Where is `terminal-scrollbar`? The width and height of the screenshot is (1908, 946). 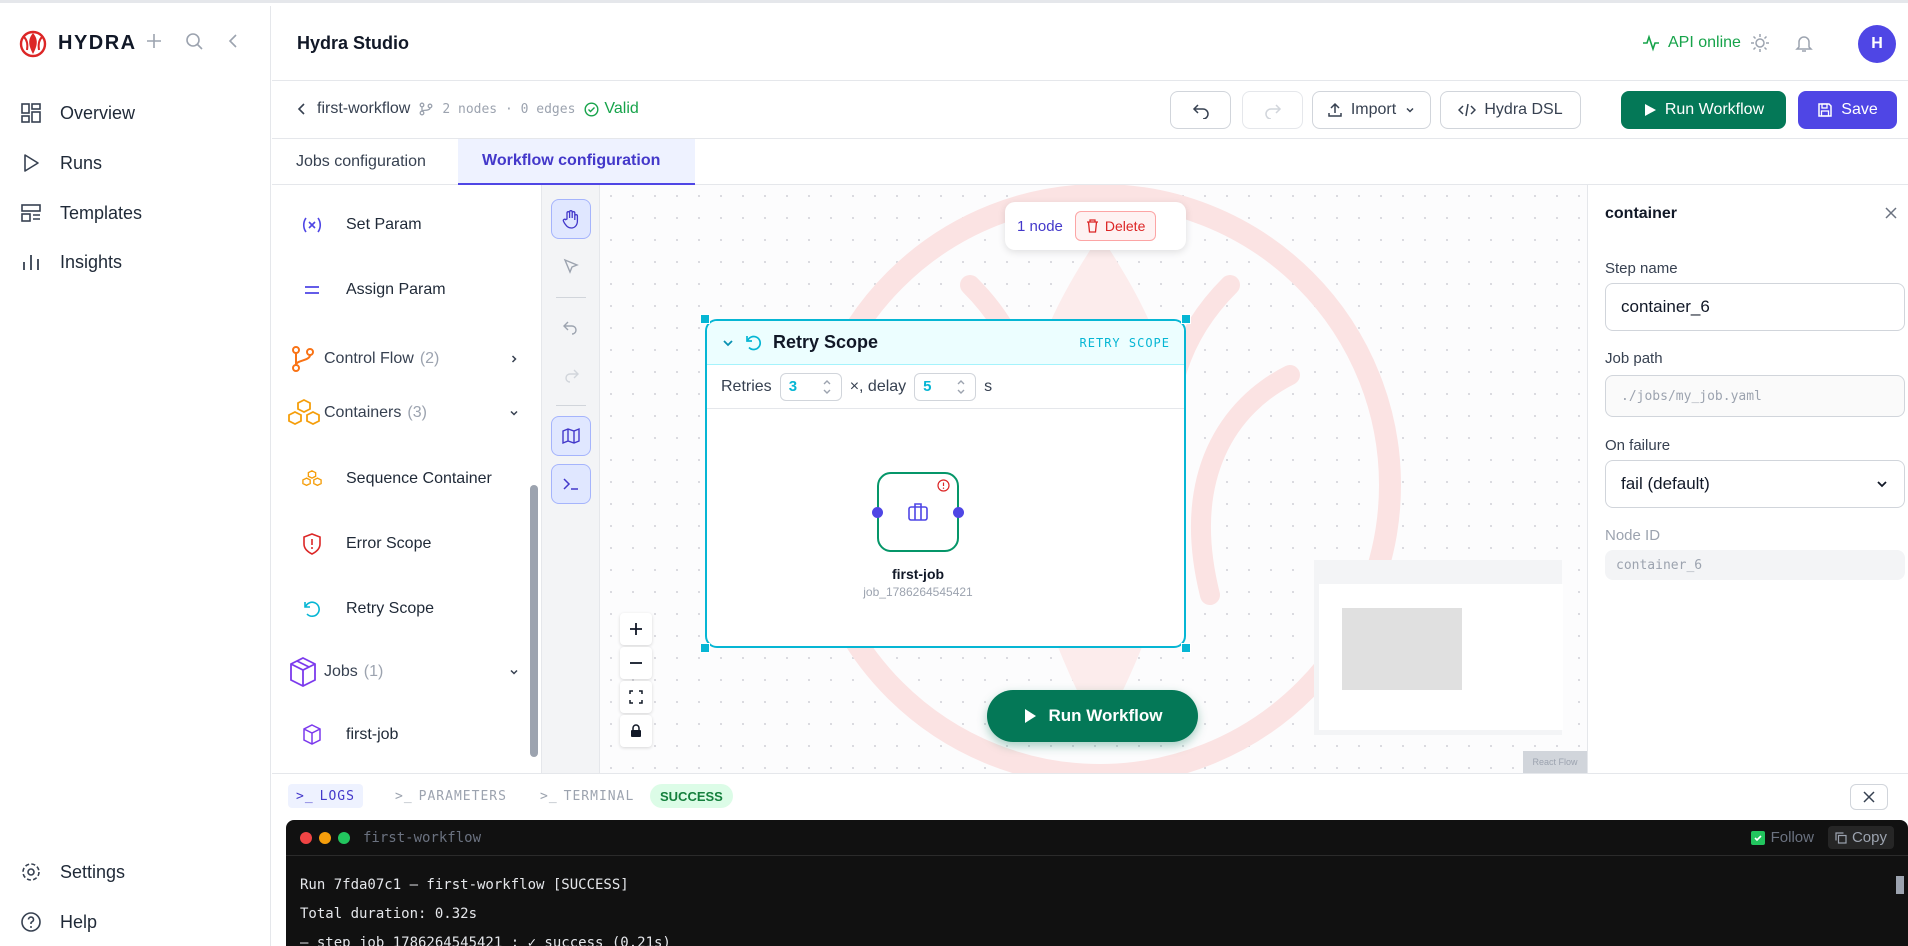 terminal-scrollbar is located at coordinates (1900, 885).